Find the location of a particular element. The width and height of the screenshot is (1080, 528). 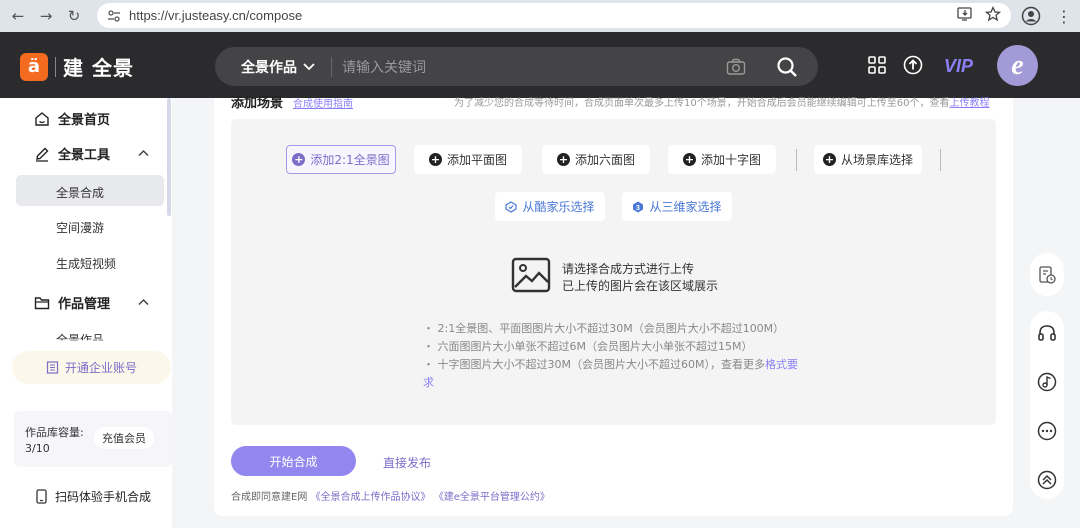

guide-link: 合成使用指南 is located at coordinates (323, 102).